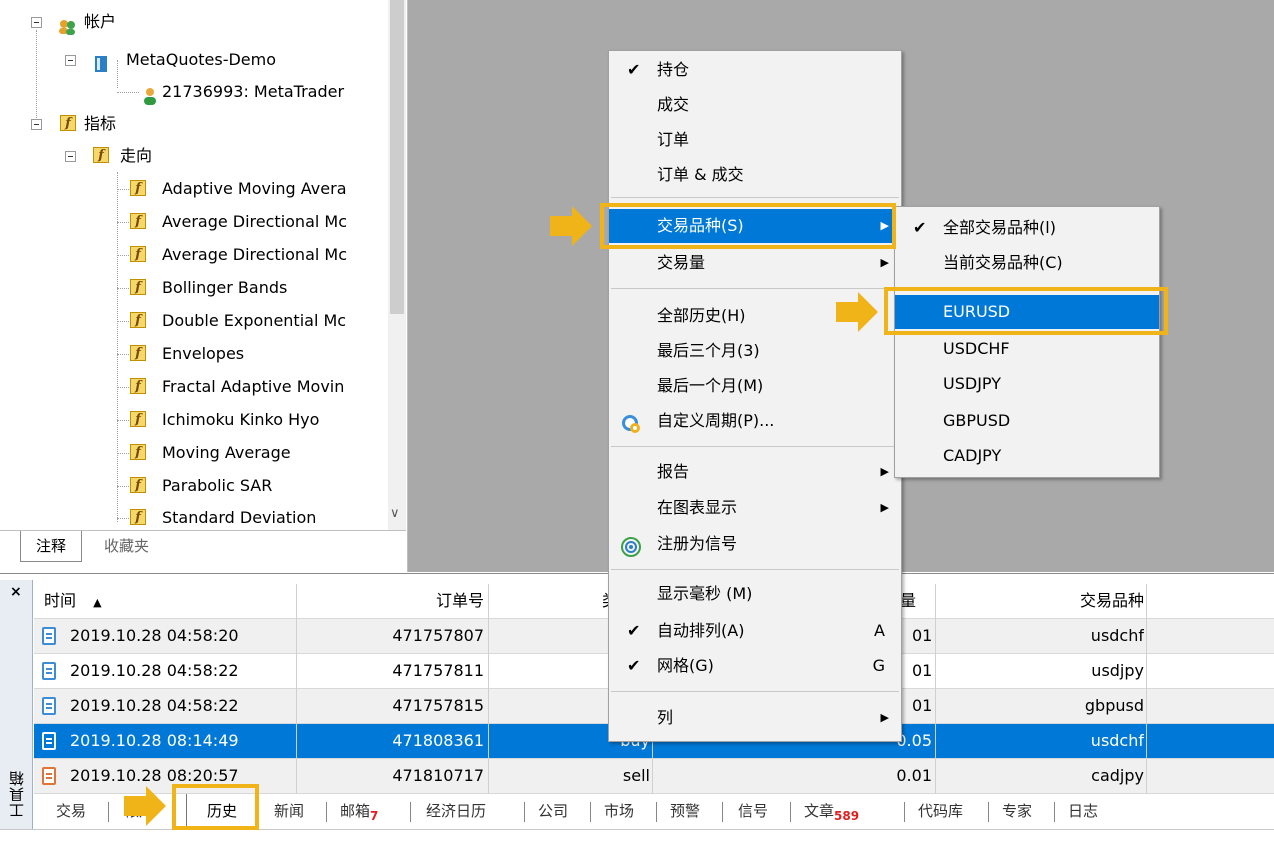 Image resolution: width=1274 pixels, height=847 pixels. I want to click on tab-comments-label: 注释, so click(50, 546).